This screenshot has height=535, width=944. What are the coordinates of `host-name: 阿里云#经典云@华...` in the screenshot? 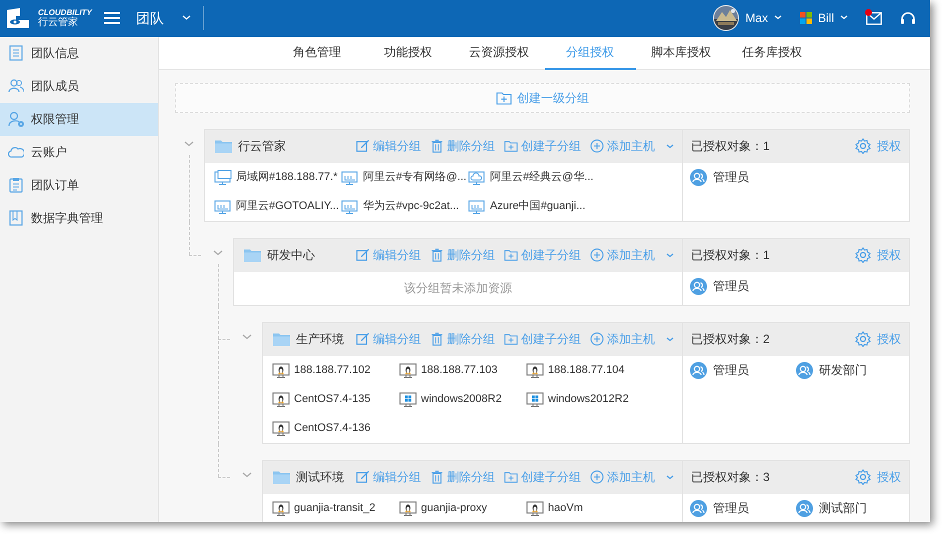 It's located at (542, 177).